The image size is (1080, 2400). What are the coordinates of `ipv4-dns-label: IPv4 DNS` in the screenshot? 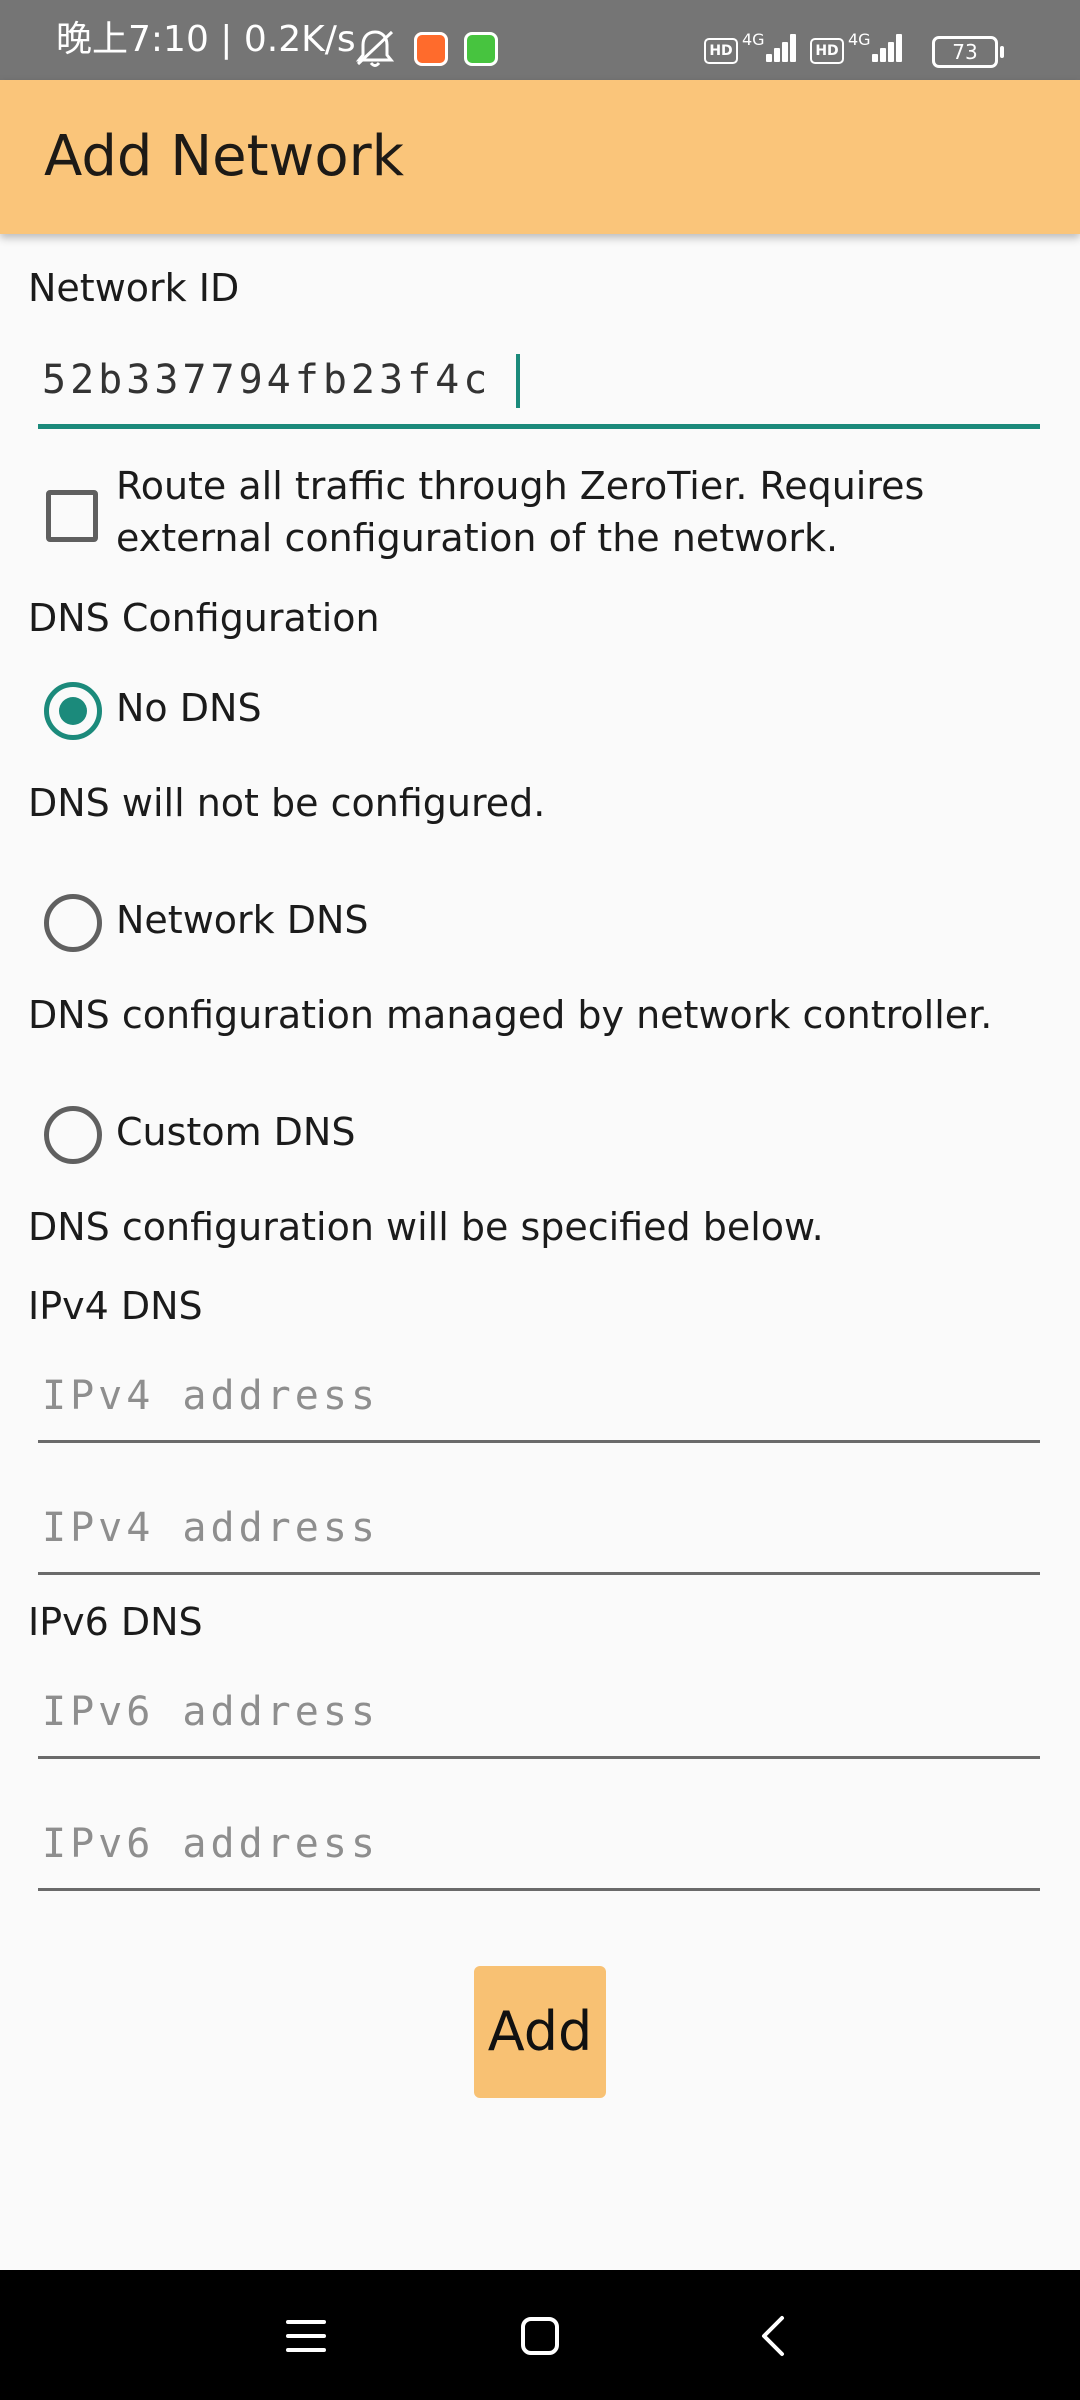 It's located at (115, 1306).